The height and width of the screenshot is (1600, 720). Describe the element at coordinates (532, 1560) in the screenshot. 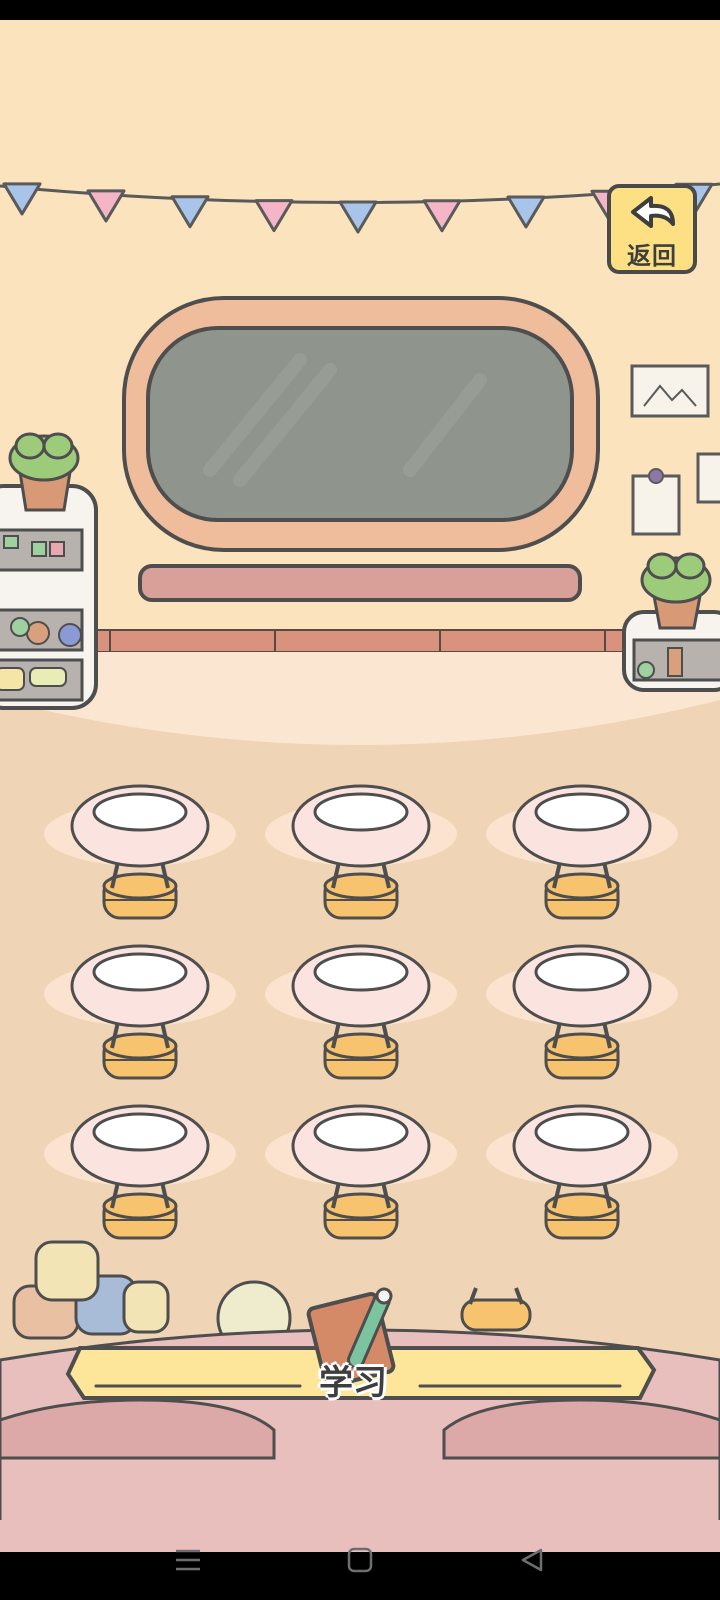

I see `triangle-back-icon` at that location.